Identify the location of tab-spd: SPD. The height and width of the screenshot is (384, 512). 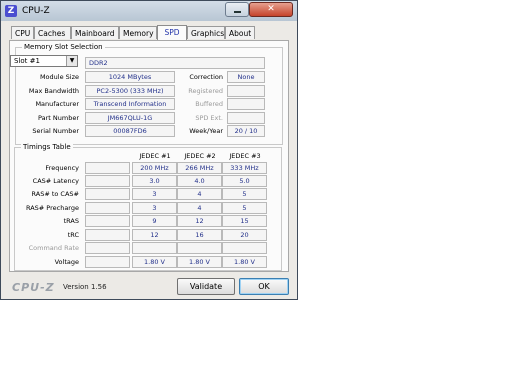
(172, 32).